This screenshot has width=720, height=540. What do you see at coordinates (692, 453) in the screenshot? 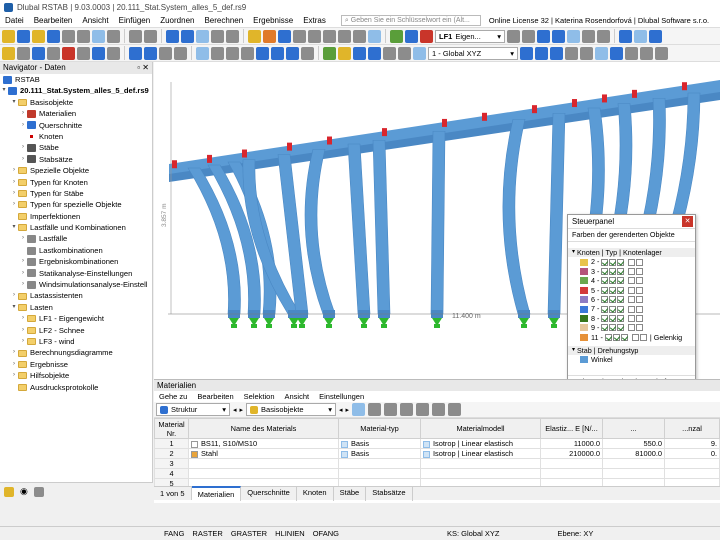
I see `extra-cell: 0.` at bounding box center [692, 453].